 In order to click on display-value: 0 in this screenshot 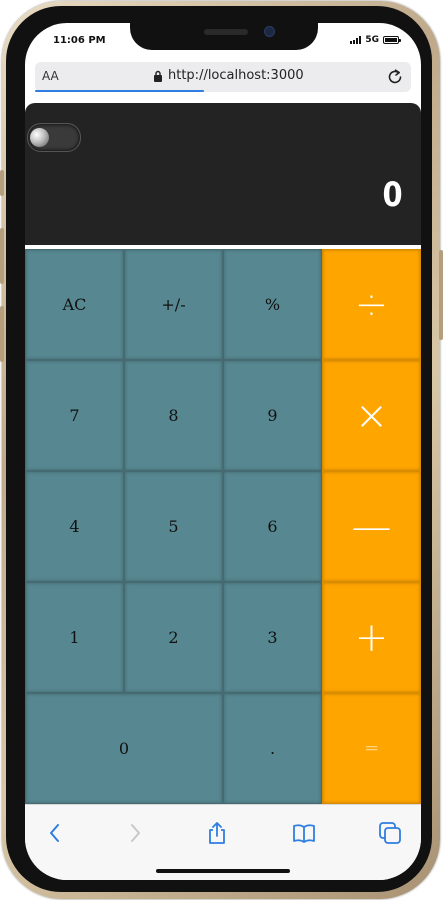, I will do `click(392, 195)`.